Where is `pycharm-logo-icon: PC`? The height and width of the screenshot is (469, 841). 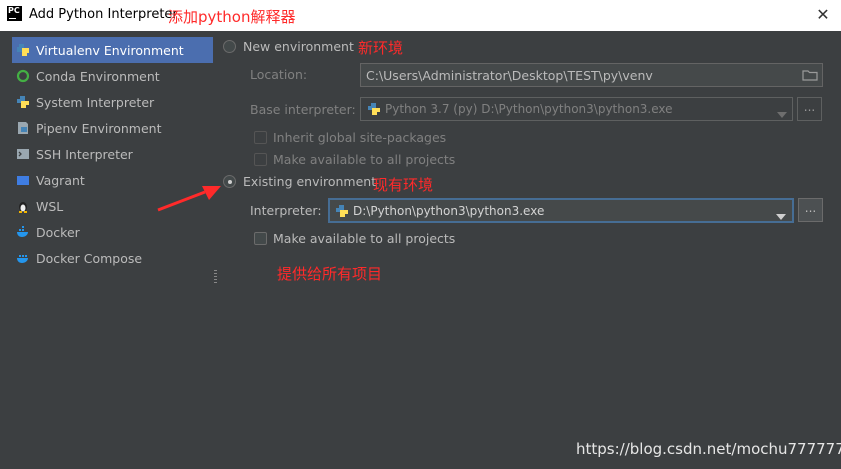
pycharm-logo-icon: PC is located at coordinates (14, 13).